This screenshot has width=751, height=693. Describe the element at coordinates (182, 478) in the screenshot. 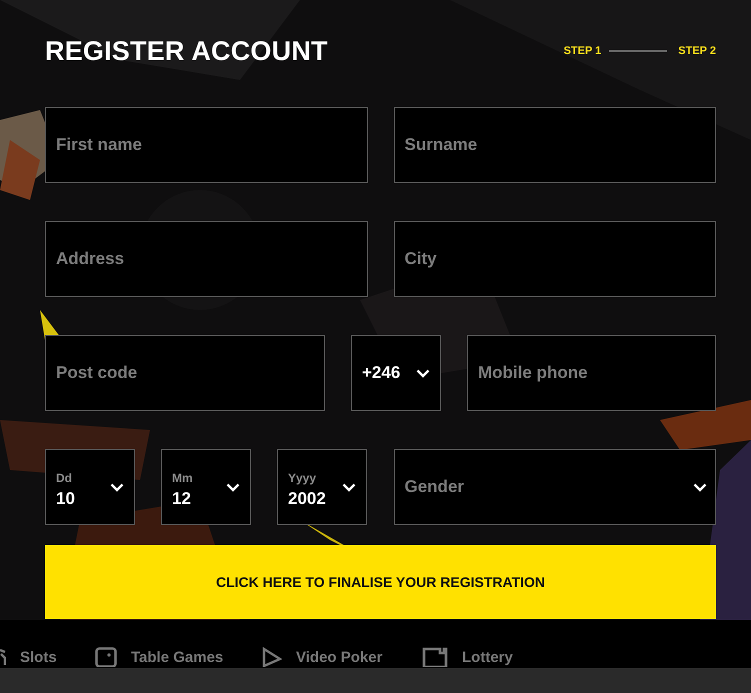

I see `field-label: Mm` at that location.